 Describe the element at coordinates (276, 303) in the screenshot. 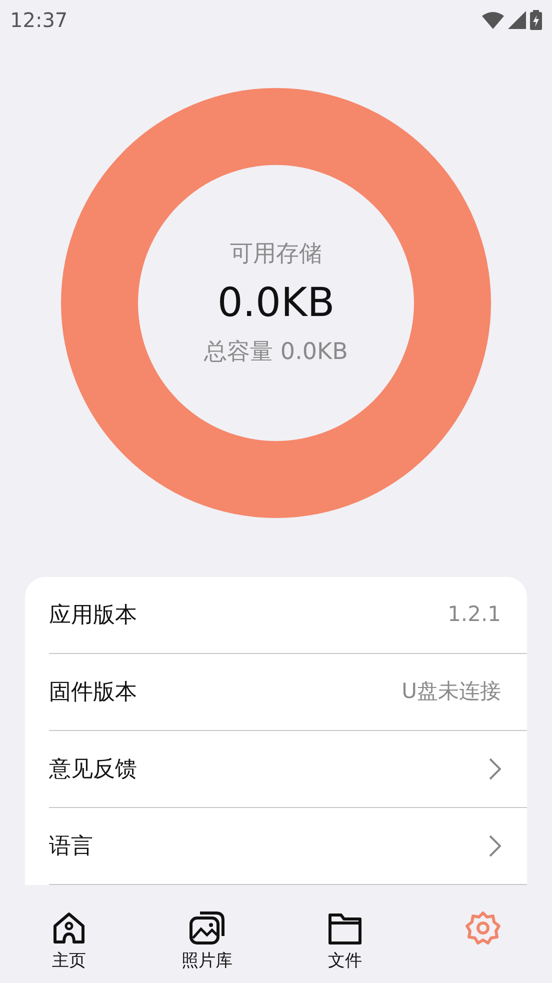

I see `available-storage-value: 0.0KB` at that location.